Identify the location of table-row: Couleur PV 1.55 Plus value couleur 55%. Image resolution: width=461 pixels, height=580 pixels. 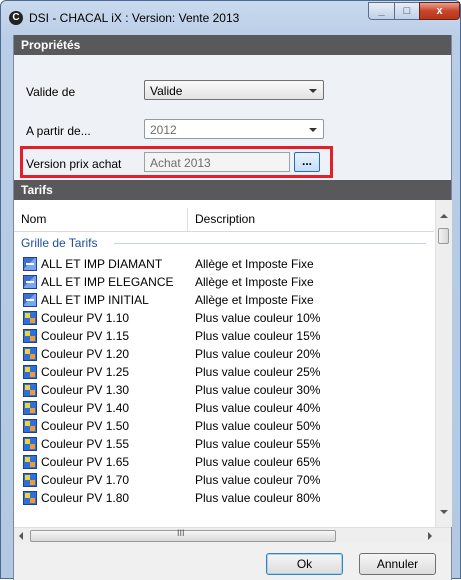
(224, 444).